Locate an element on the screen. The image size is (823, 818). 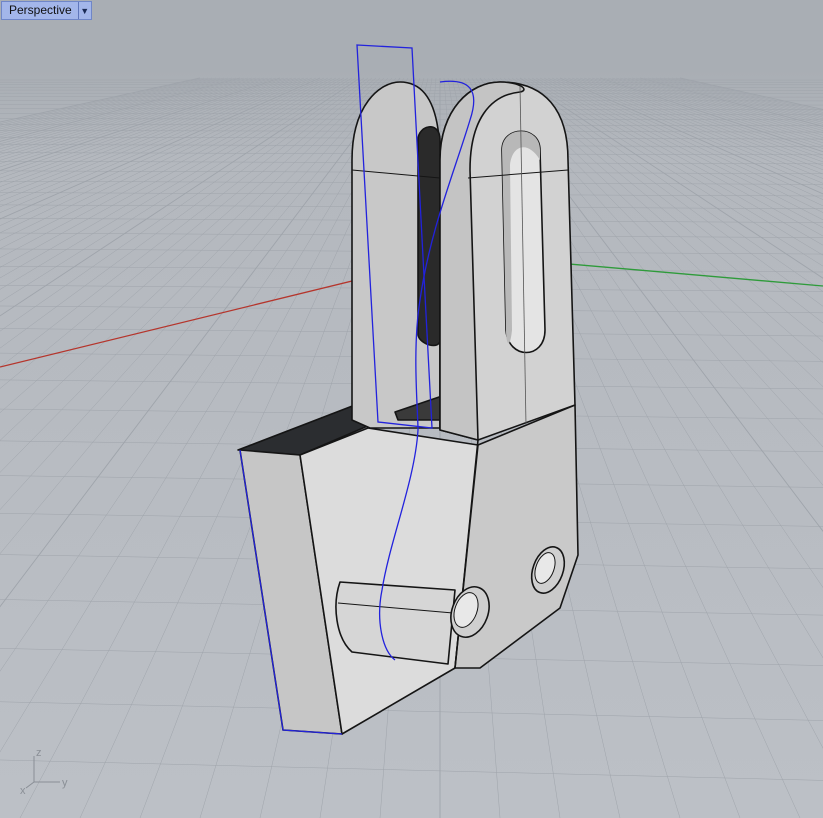
axis-gizmo: z y x is located at coordinates (44, 772).